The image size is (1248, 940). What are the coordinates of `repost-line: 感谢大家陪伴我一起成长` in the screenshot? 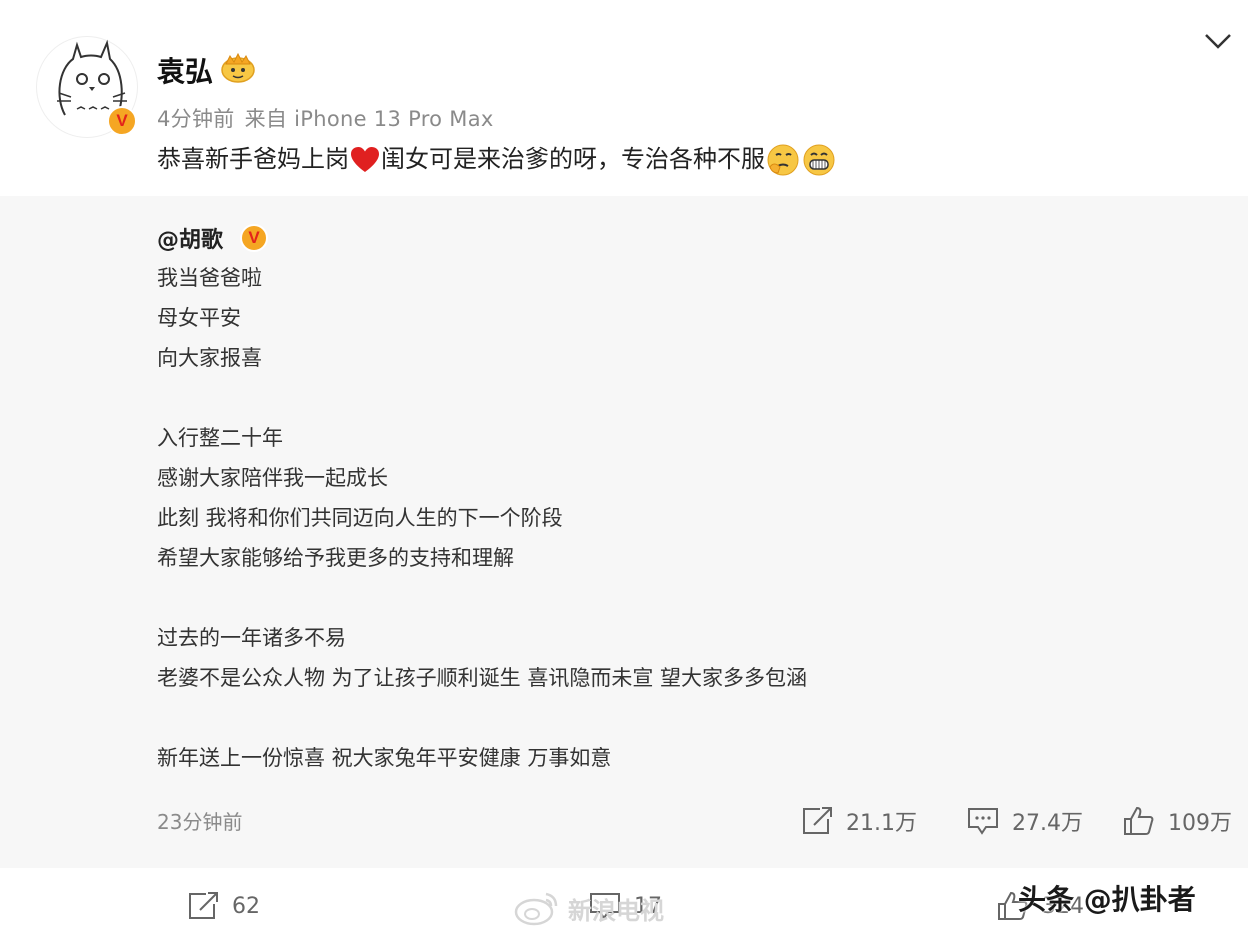 It's located at (272, 478).